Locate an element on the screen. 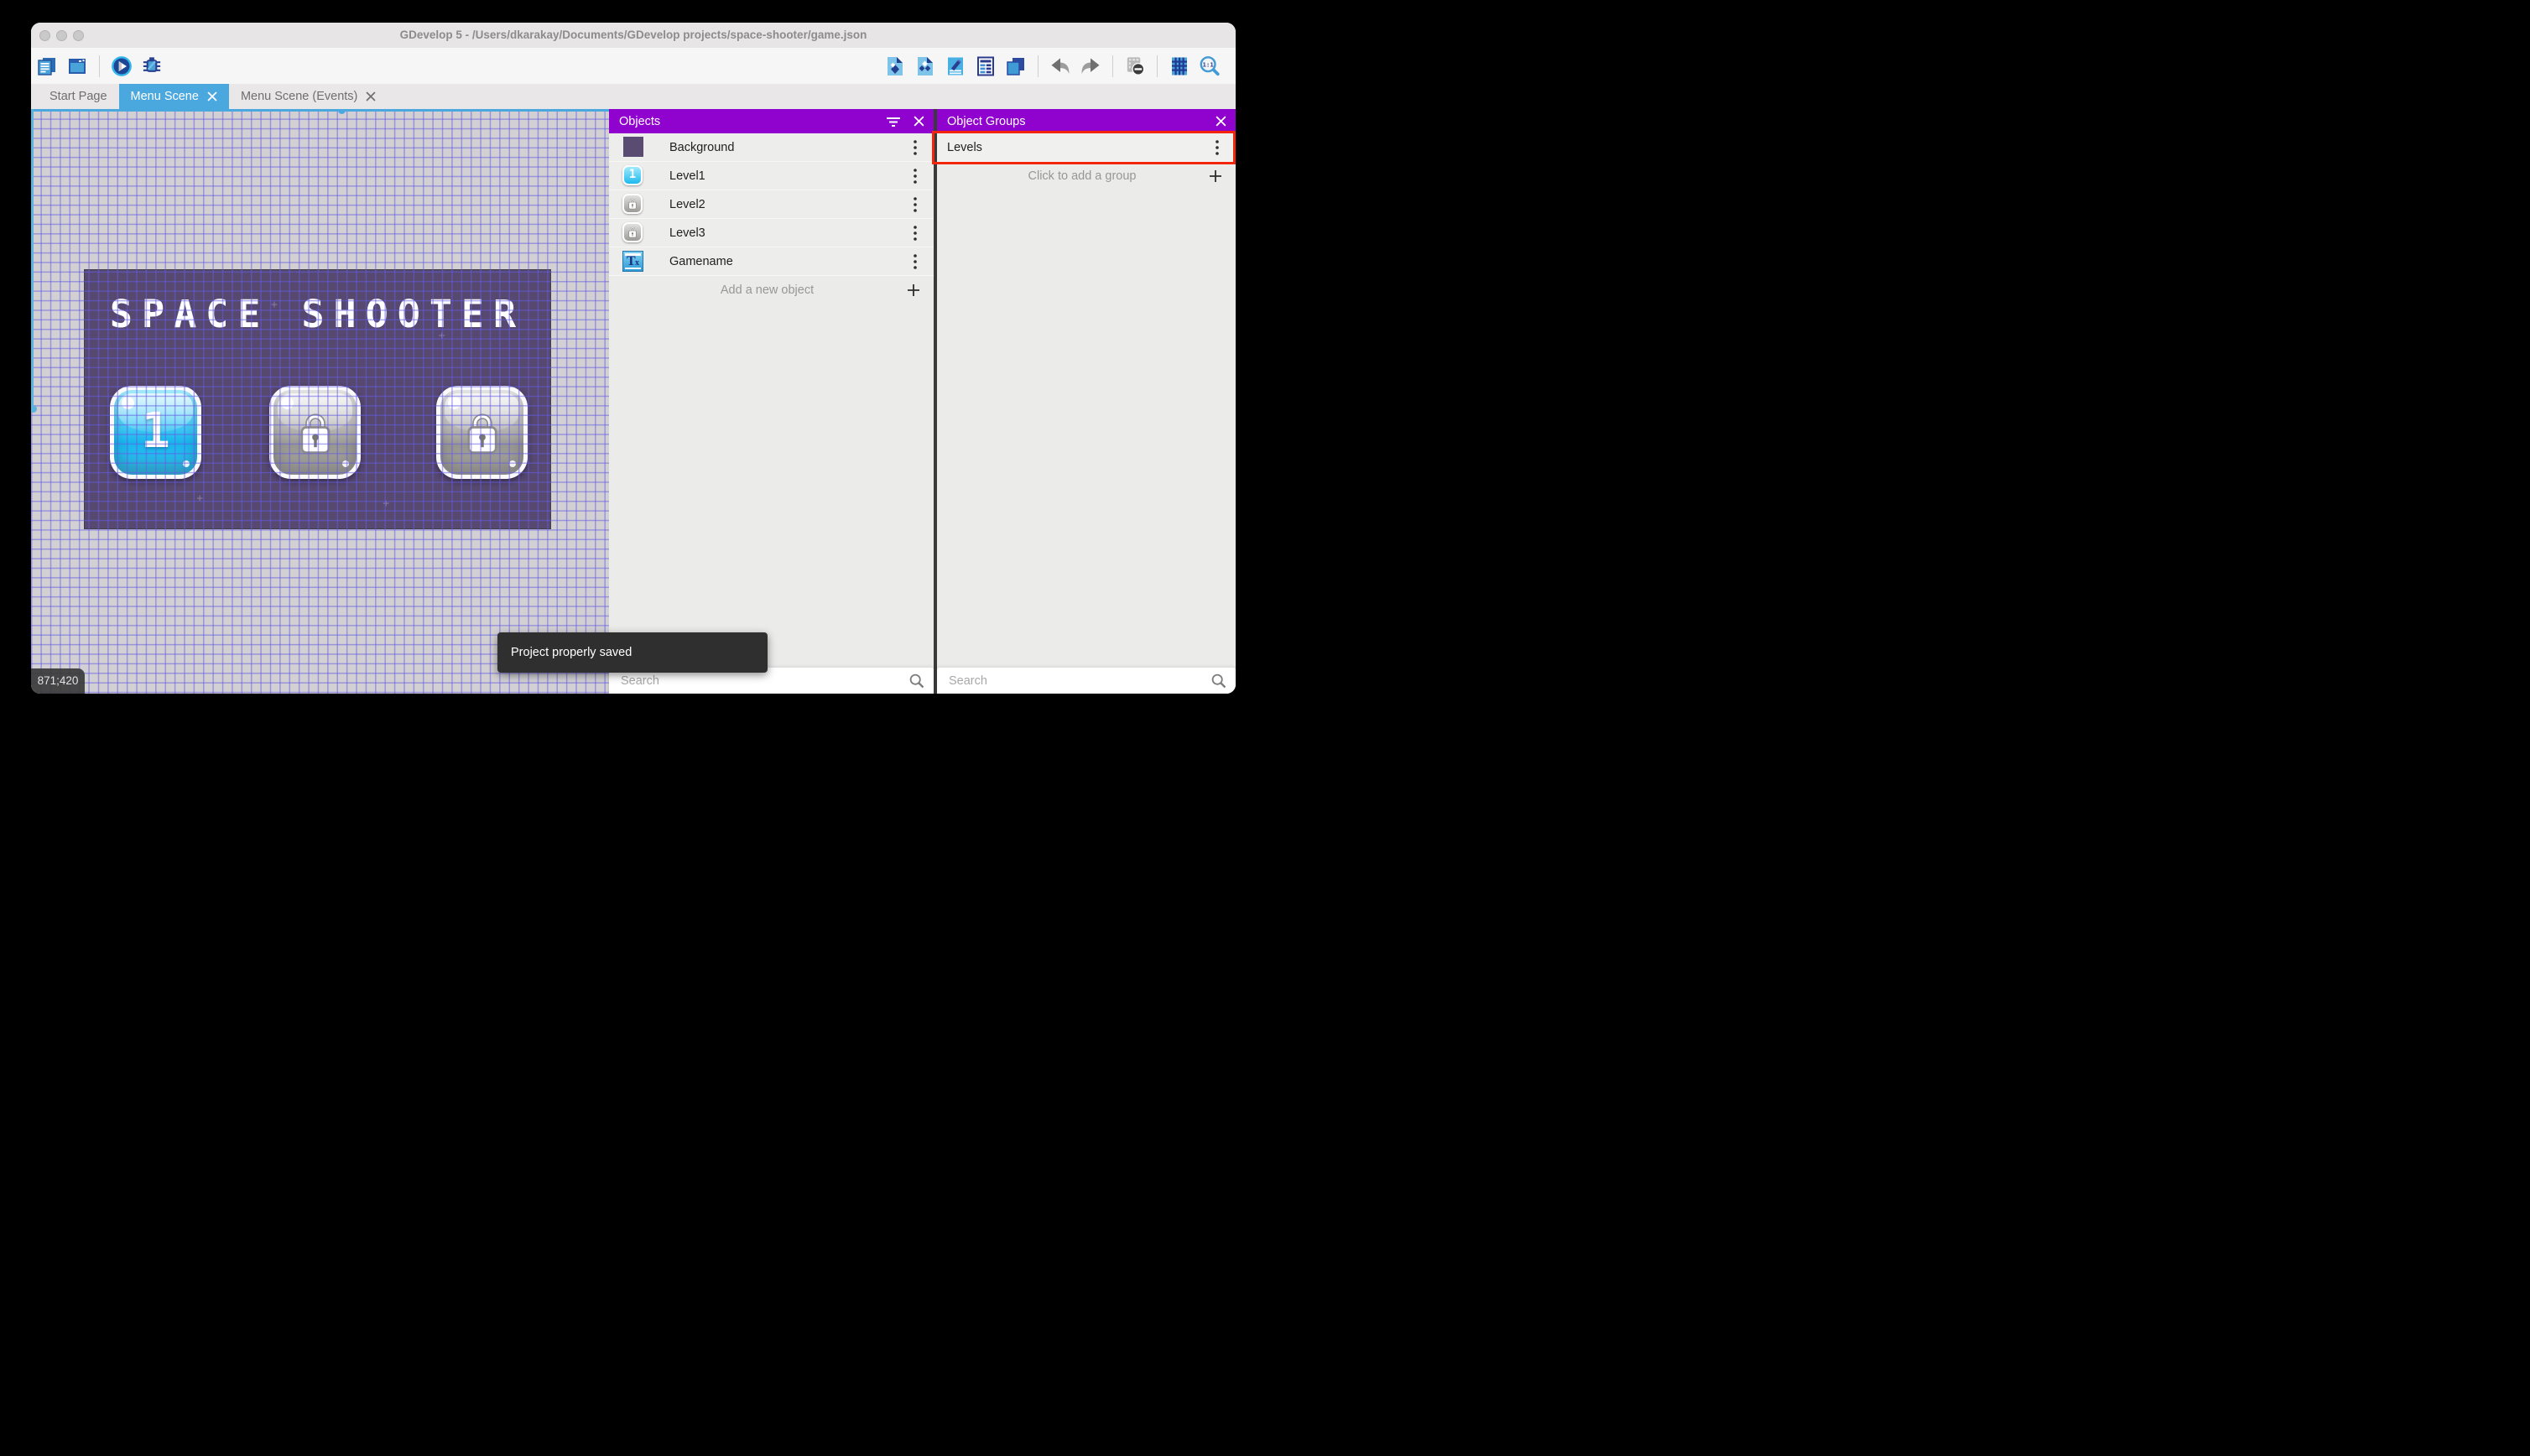 The height and width of the screenshot is (1456, 2530). group-name: Levels is located at coordinates (965, 147).